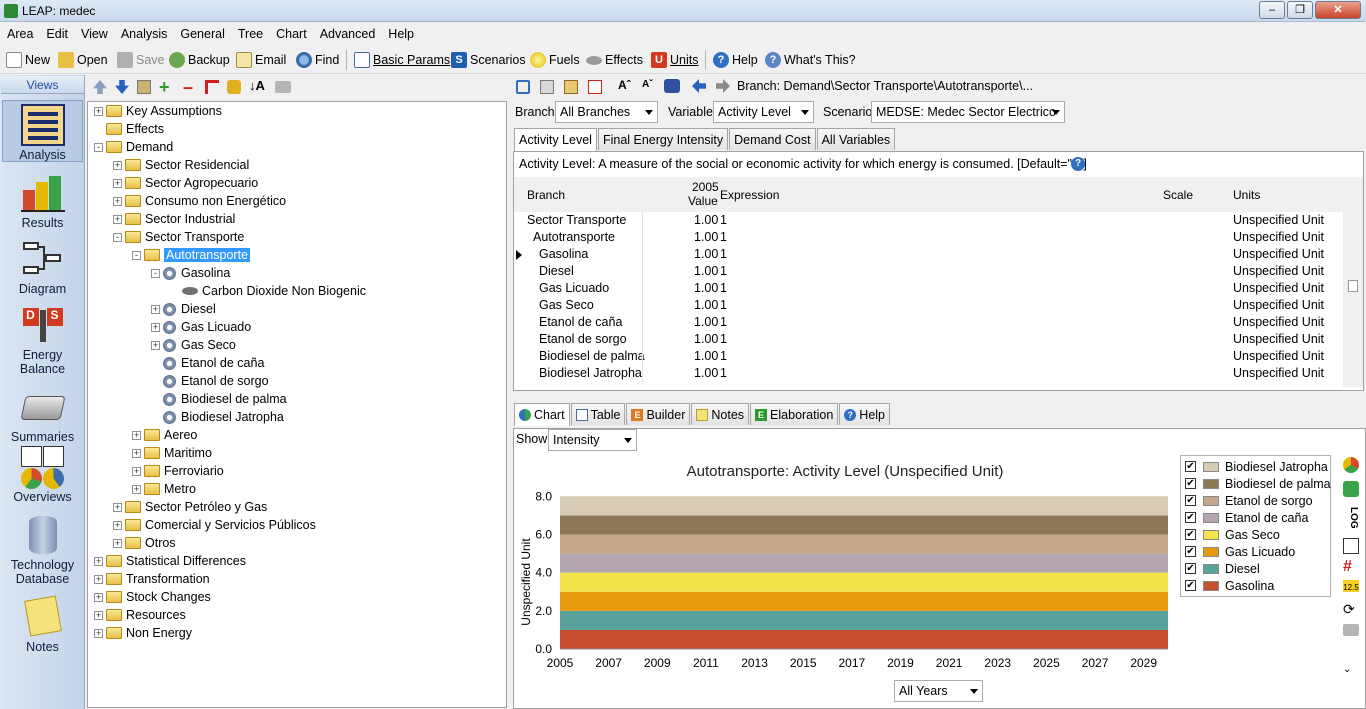  I want to click on tree-node: + Metro, so click(164, 489).